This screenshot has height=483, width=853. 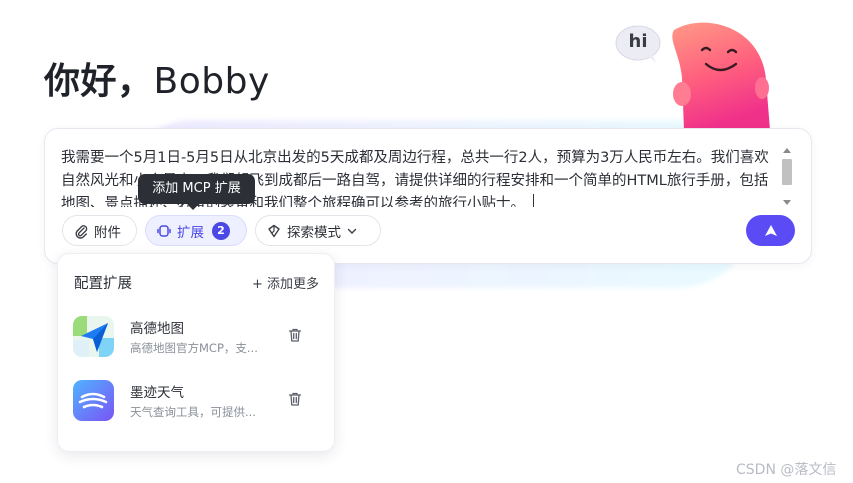 I want to click on page-greeting: 你好，Bobby, so click(x=157, y=78).